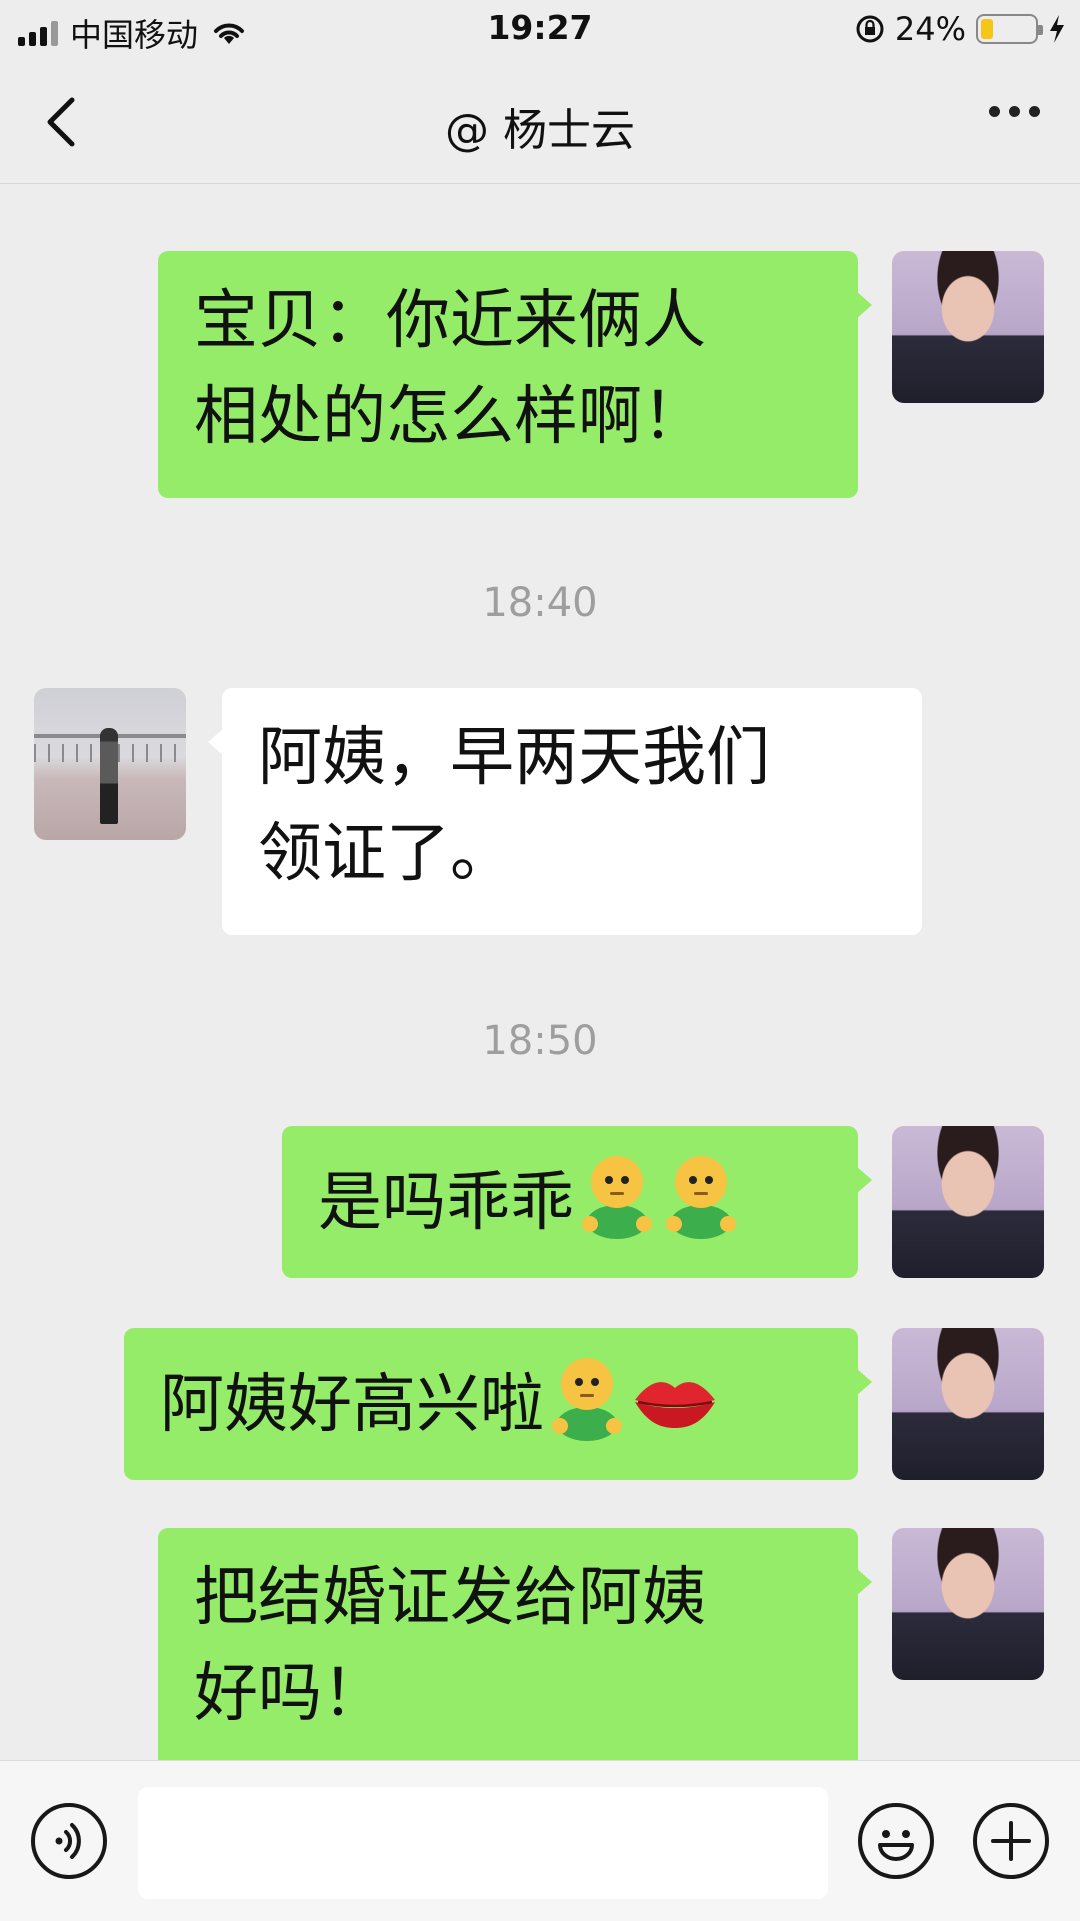 The image size is (1080, 1921). What do you see at coordinates (110, 764) in the screenshot?
I see `avatar-other` at bounding box center [110, 764].